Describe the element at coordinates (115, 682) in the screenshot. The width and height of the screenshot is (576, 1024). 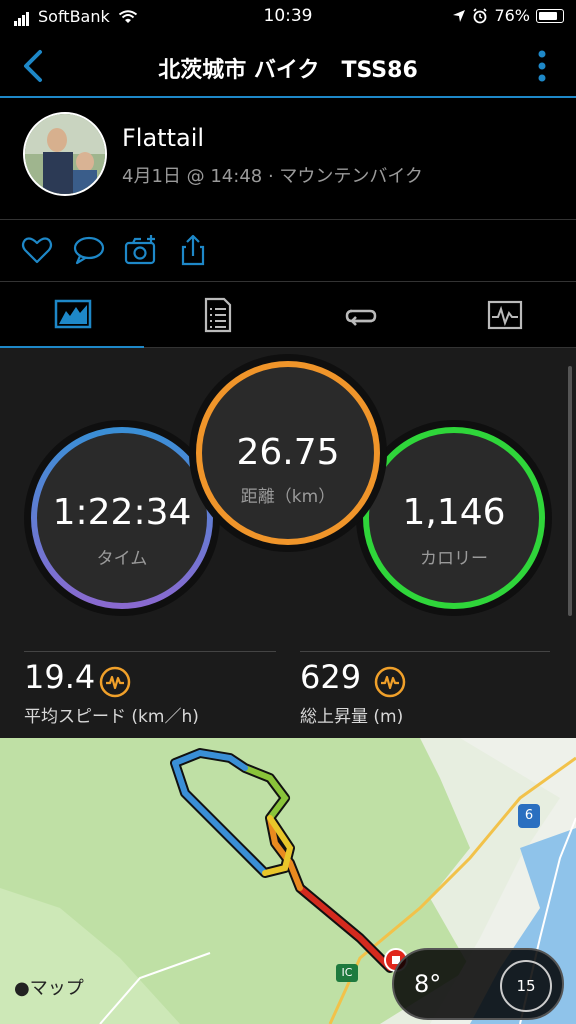
I see `speed-info-icon` at that location.